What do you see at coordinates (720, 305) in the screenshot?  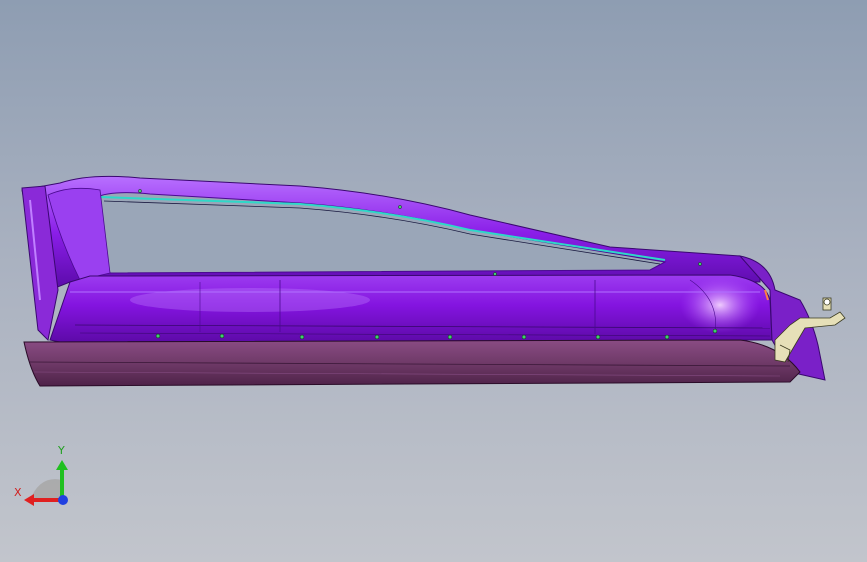 I see `panel-highlight` at bounding box center [720, 305].